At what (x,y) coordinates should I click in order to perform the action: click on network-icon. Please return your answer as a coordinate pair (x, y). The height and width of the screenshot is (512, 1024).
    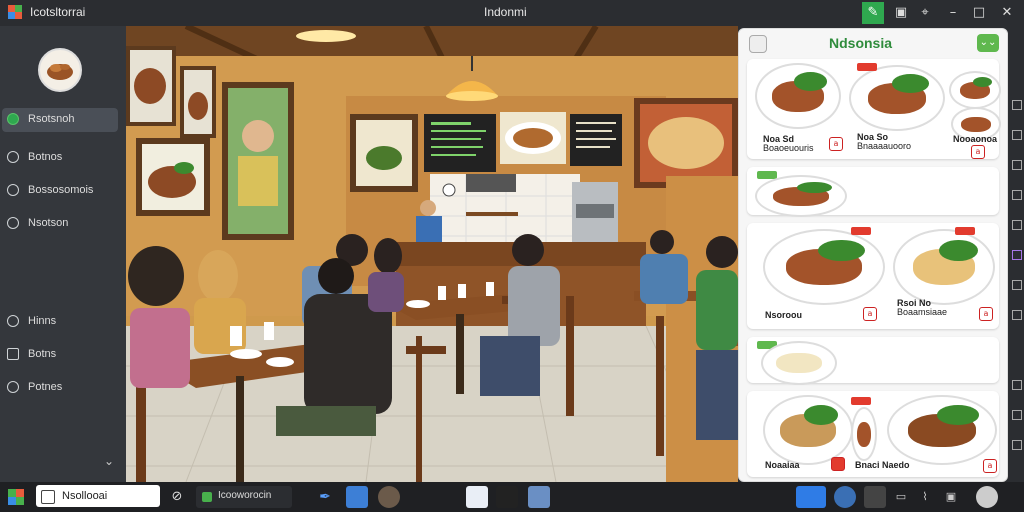
    Looking at the image, I should click on (811, 497).